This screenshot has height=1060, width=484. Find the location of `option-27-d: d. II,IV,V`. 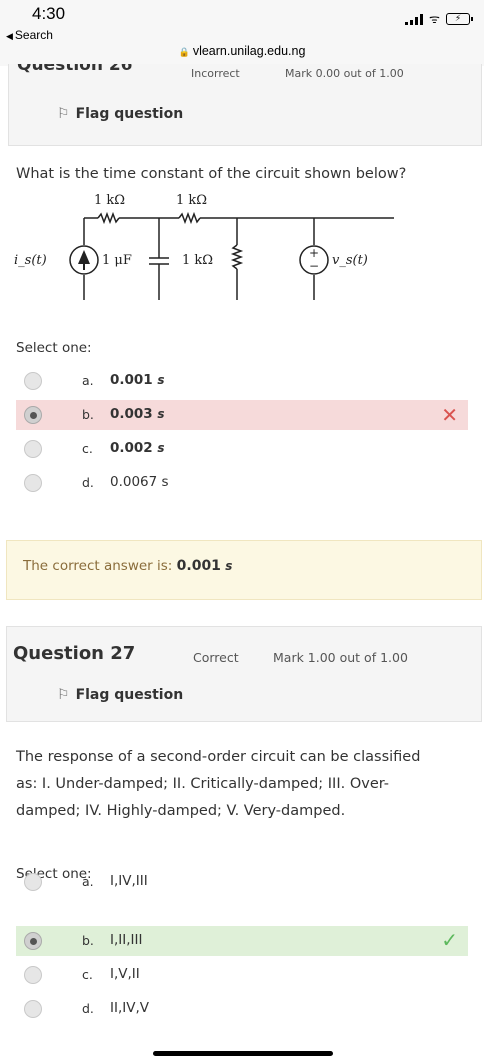

option-27-d: d. II,IV,V is located at coordinates (242, 1009).